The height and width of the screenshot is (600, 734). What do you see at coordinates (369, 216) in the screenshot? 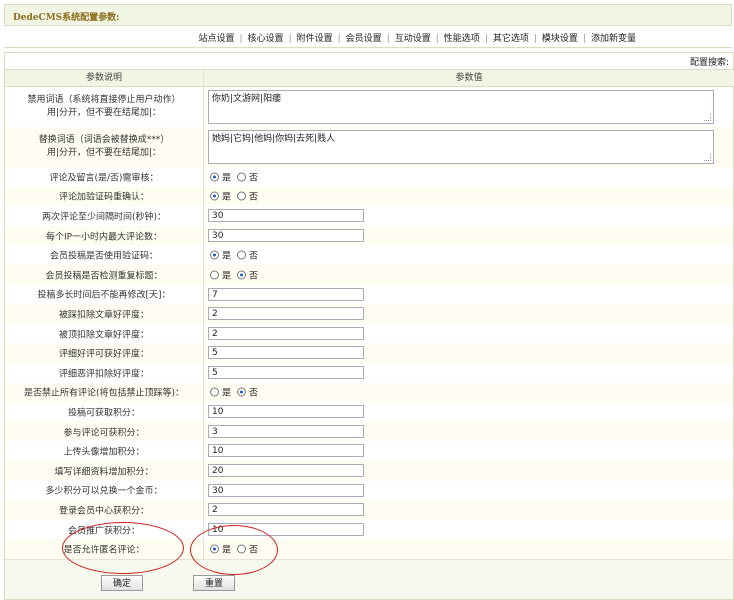
I see `config-row: 两次评论至少间隔时间(秒钟)： 30` at bounding box center [369, 216].